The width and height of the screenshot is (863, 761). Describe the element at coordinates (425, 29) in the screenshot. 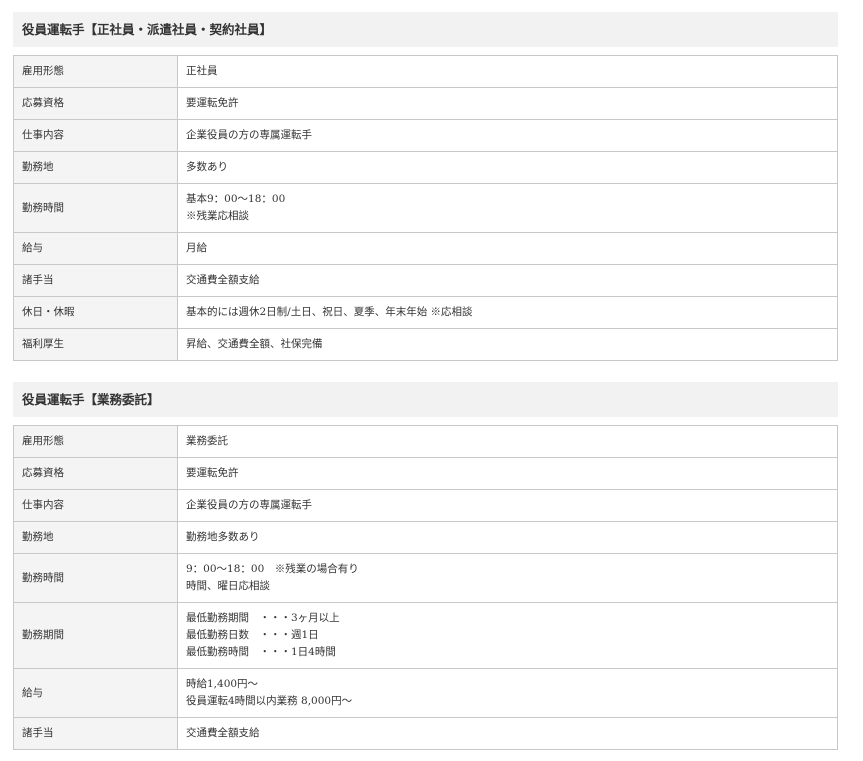

I see `section-title: 役員運転手【正社員・派遣社員・契約社員】` at that location.